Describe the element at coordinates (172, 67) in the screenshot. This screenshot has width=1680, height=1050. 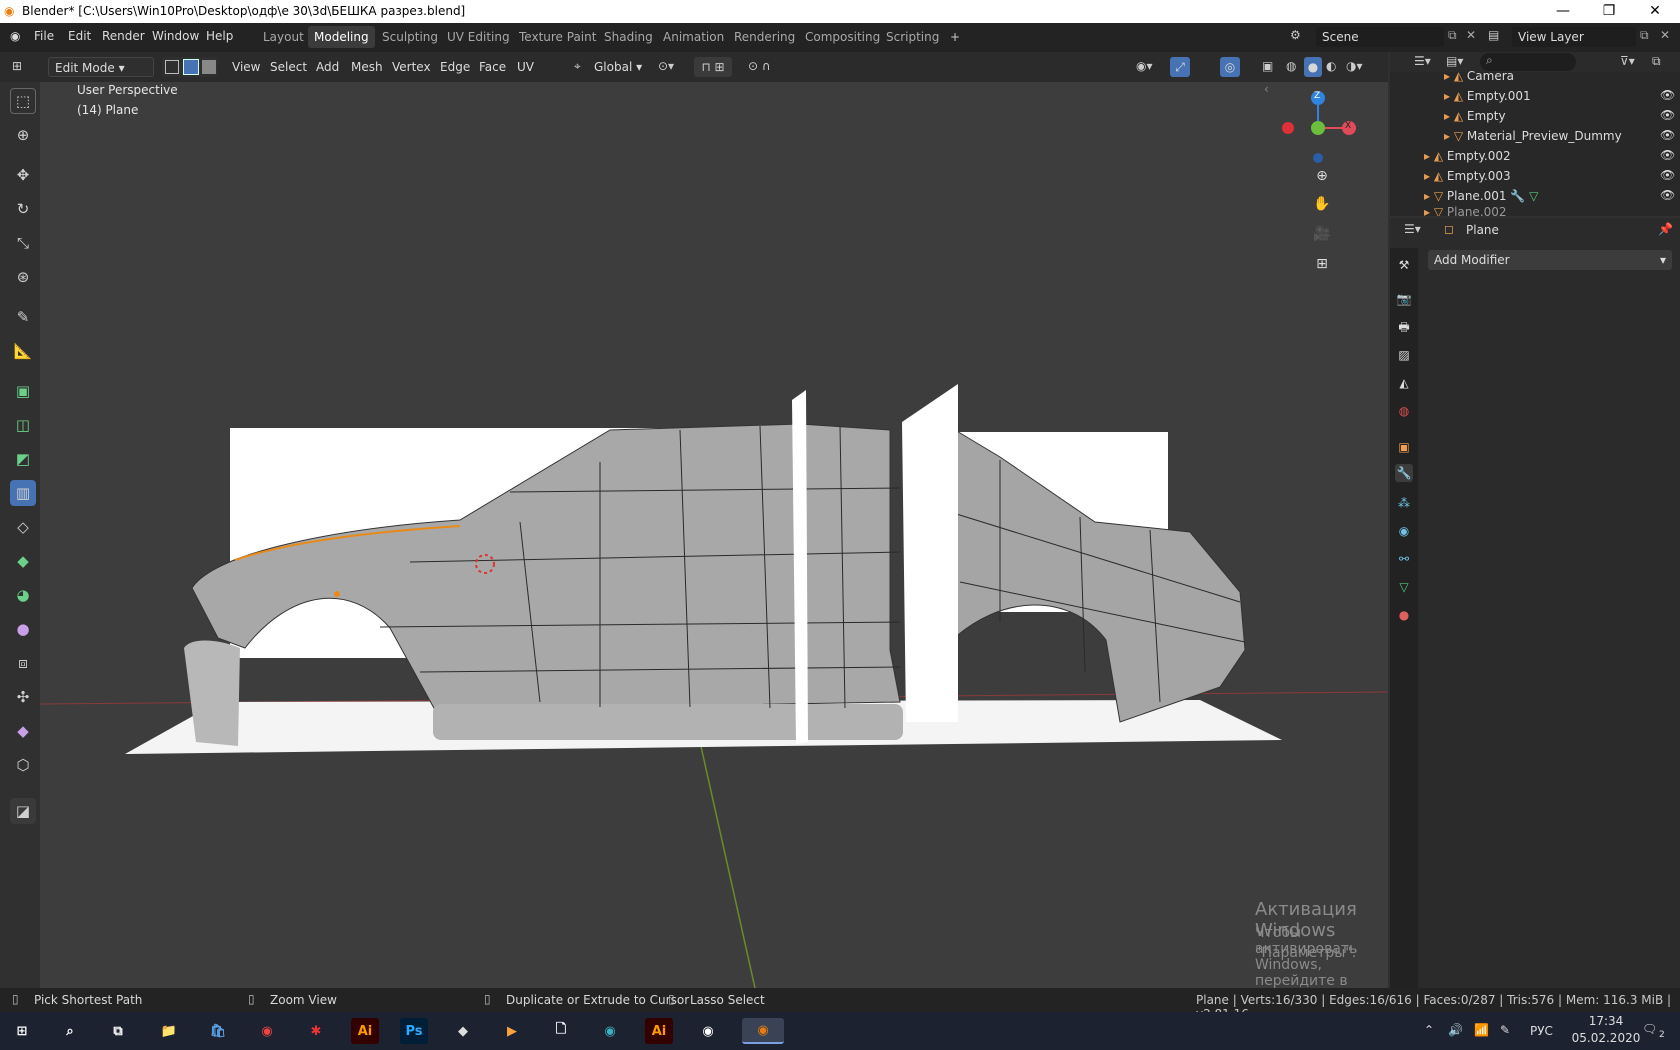
I see `vertex-select-icon` at that location.